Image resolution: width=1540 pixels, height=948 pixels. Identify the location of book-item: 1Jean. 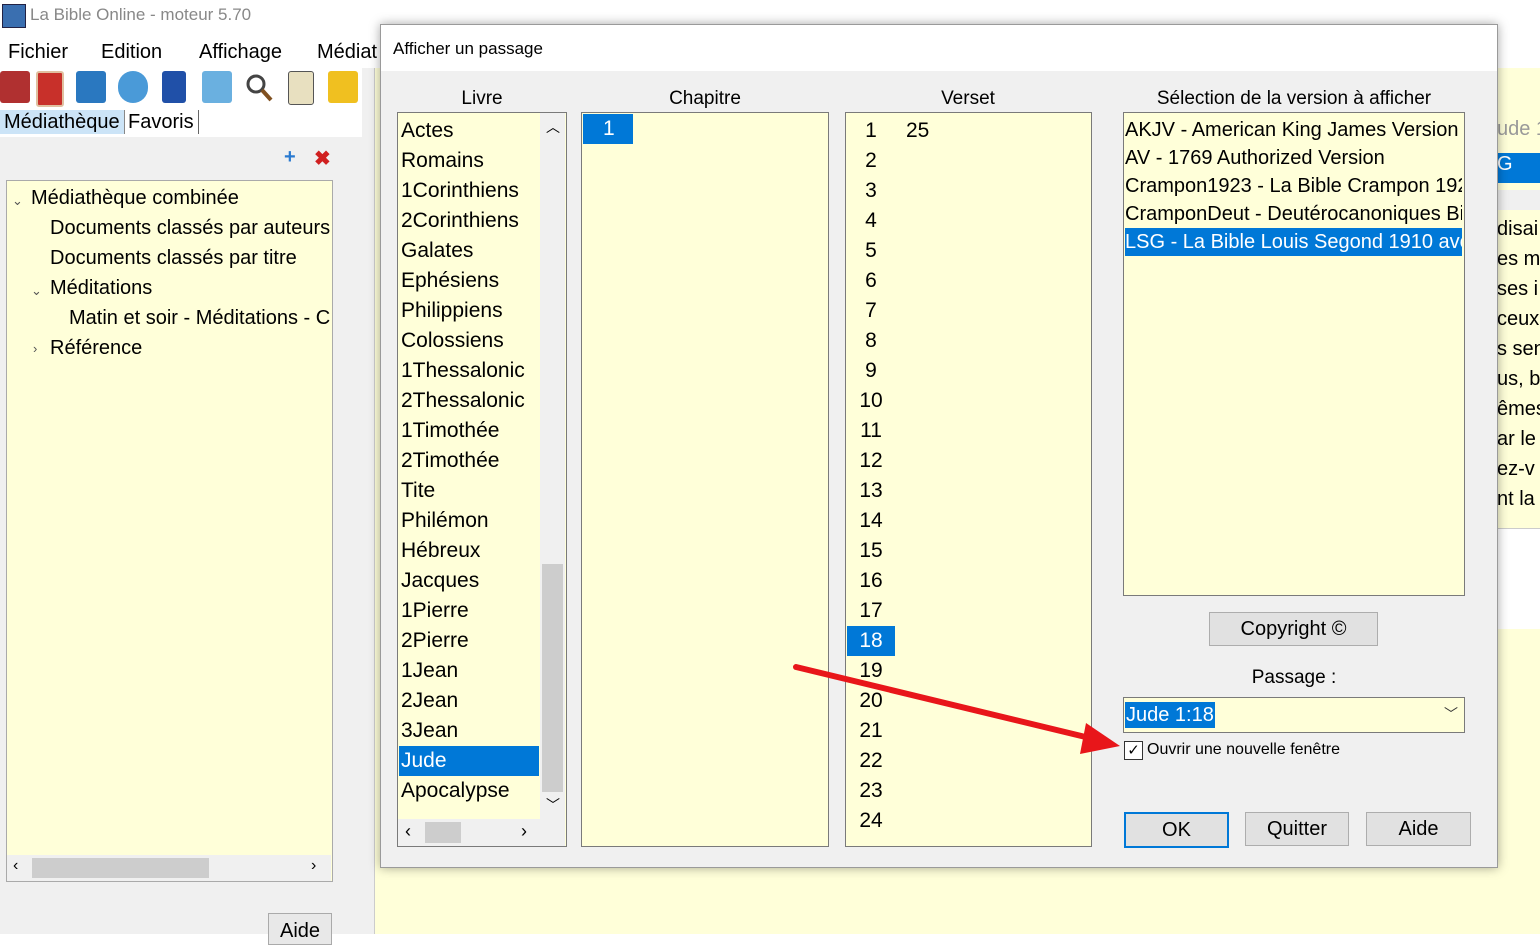
(469, 671).